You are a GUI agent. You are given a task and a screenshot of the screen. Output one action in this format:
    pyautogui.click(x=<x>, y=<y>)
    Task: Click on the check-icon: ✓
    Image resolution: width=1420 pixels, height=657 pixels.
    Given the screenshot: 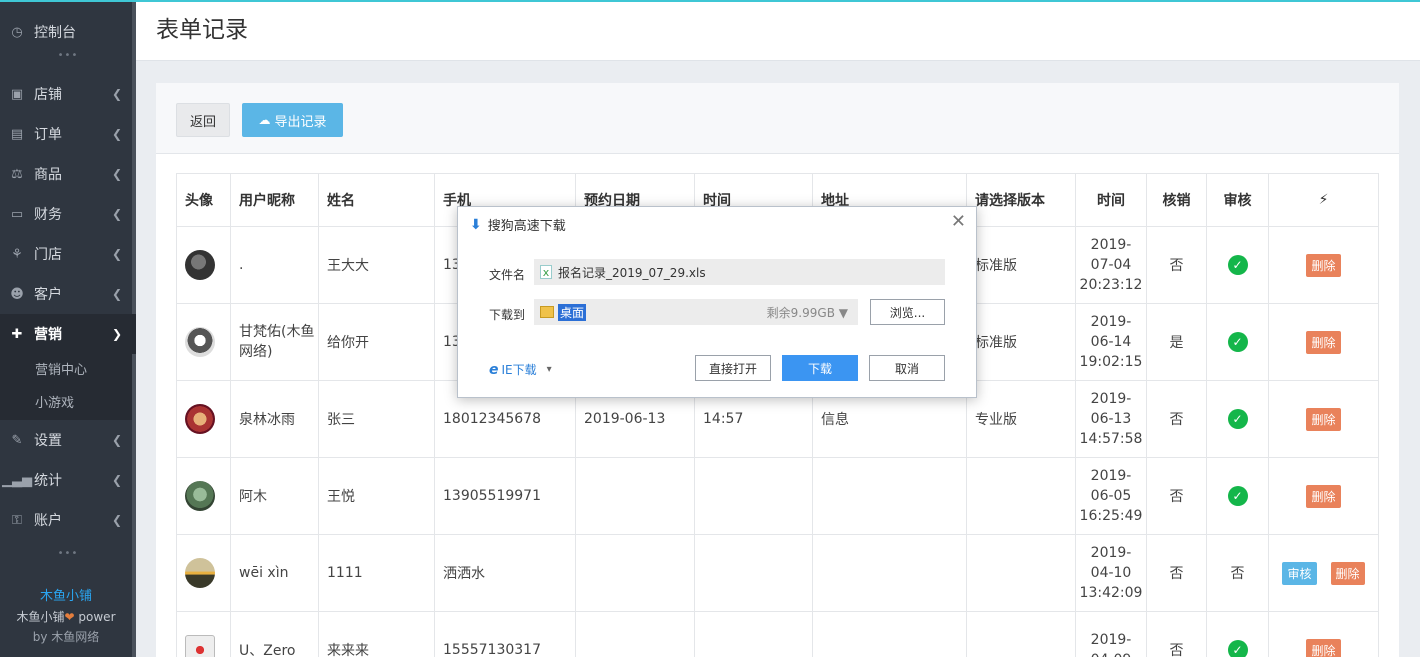 What is the action you would take?
    pyautogui.click(x=1237, y=265)
    